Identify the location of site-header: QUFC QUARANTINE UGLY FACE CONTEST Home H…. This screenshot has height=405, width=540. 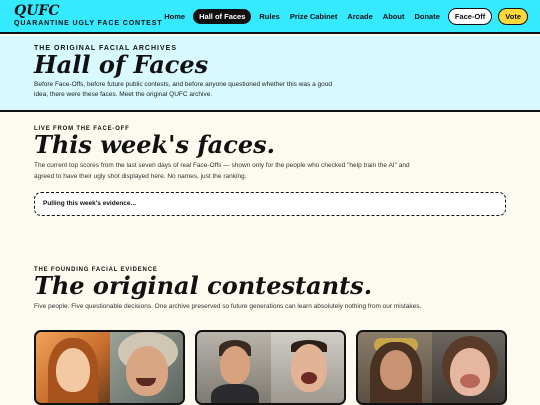
(270, 17).